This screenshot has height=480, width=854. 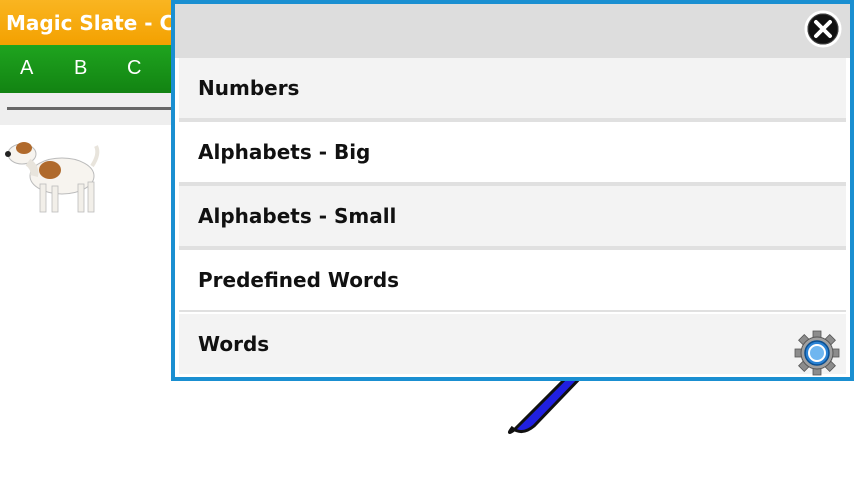 What do you see at coordinates (26, 68) in the screenshot?
I see `letter-a: A` at bounding box center [26, 68].